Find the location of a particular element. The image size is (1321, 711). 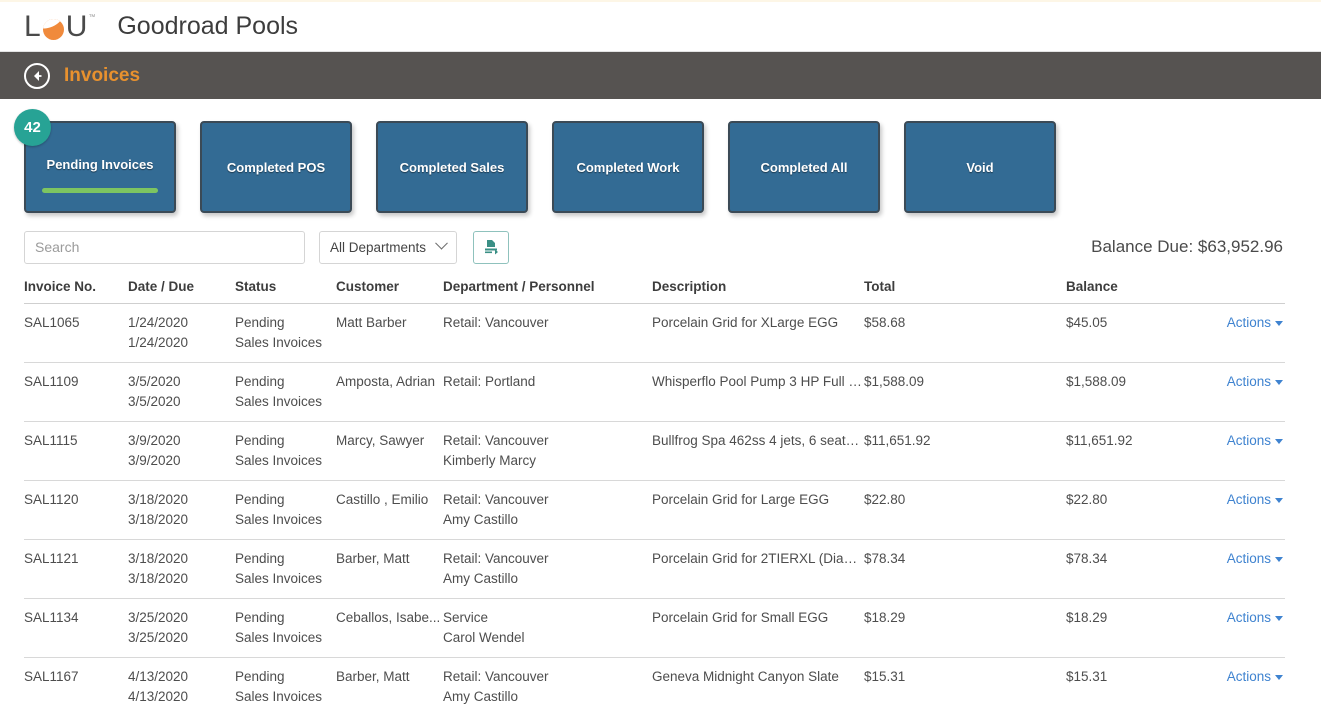

cell-invoice-no: SAL1109 is located at coordinates (76, 392).